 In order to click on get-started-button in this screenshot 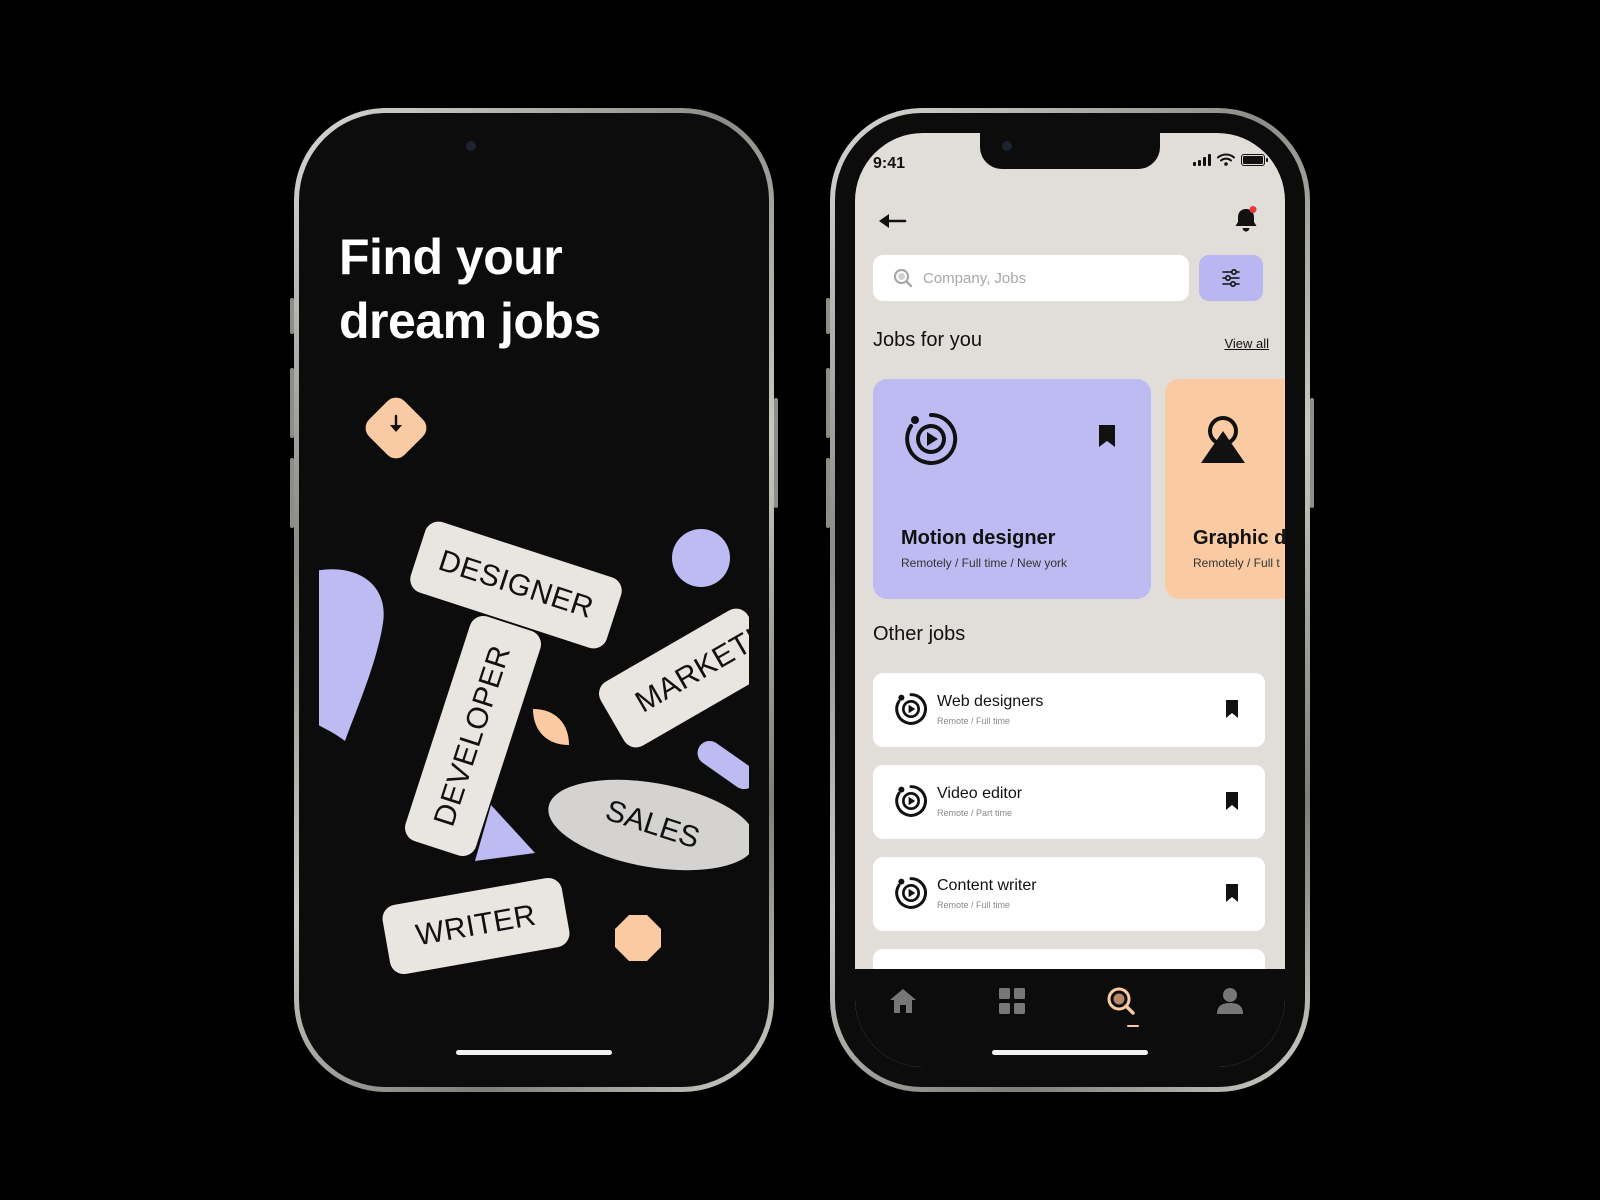, I will do `click(396, 428)`.